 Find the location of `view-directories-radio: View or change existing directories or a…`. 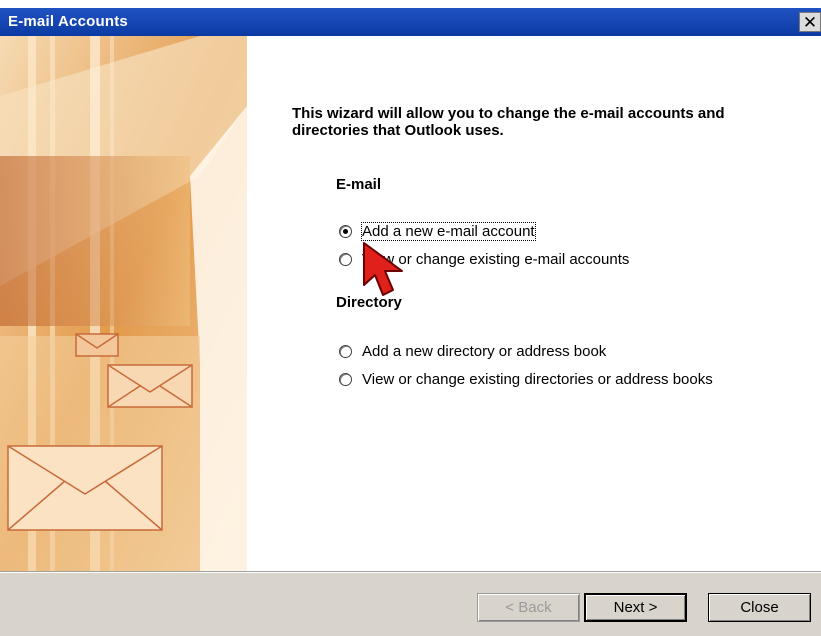

view-directories-radio: View or change existing directories or a… is located at coordinates (526, 379).